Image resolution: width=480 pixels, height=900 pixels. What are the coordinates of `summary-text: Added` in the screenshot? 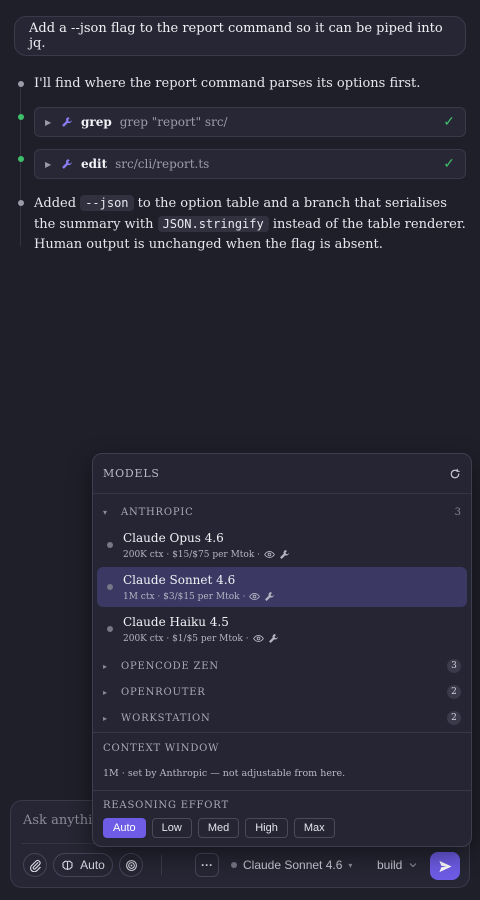 It's located at (57, 203).